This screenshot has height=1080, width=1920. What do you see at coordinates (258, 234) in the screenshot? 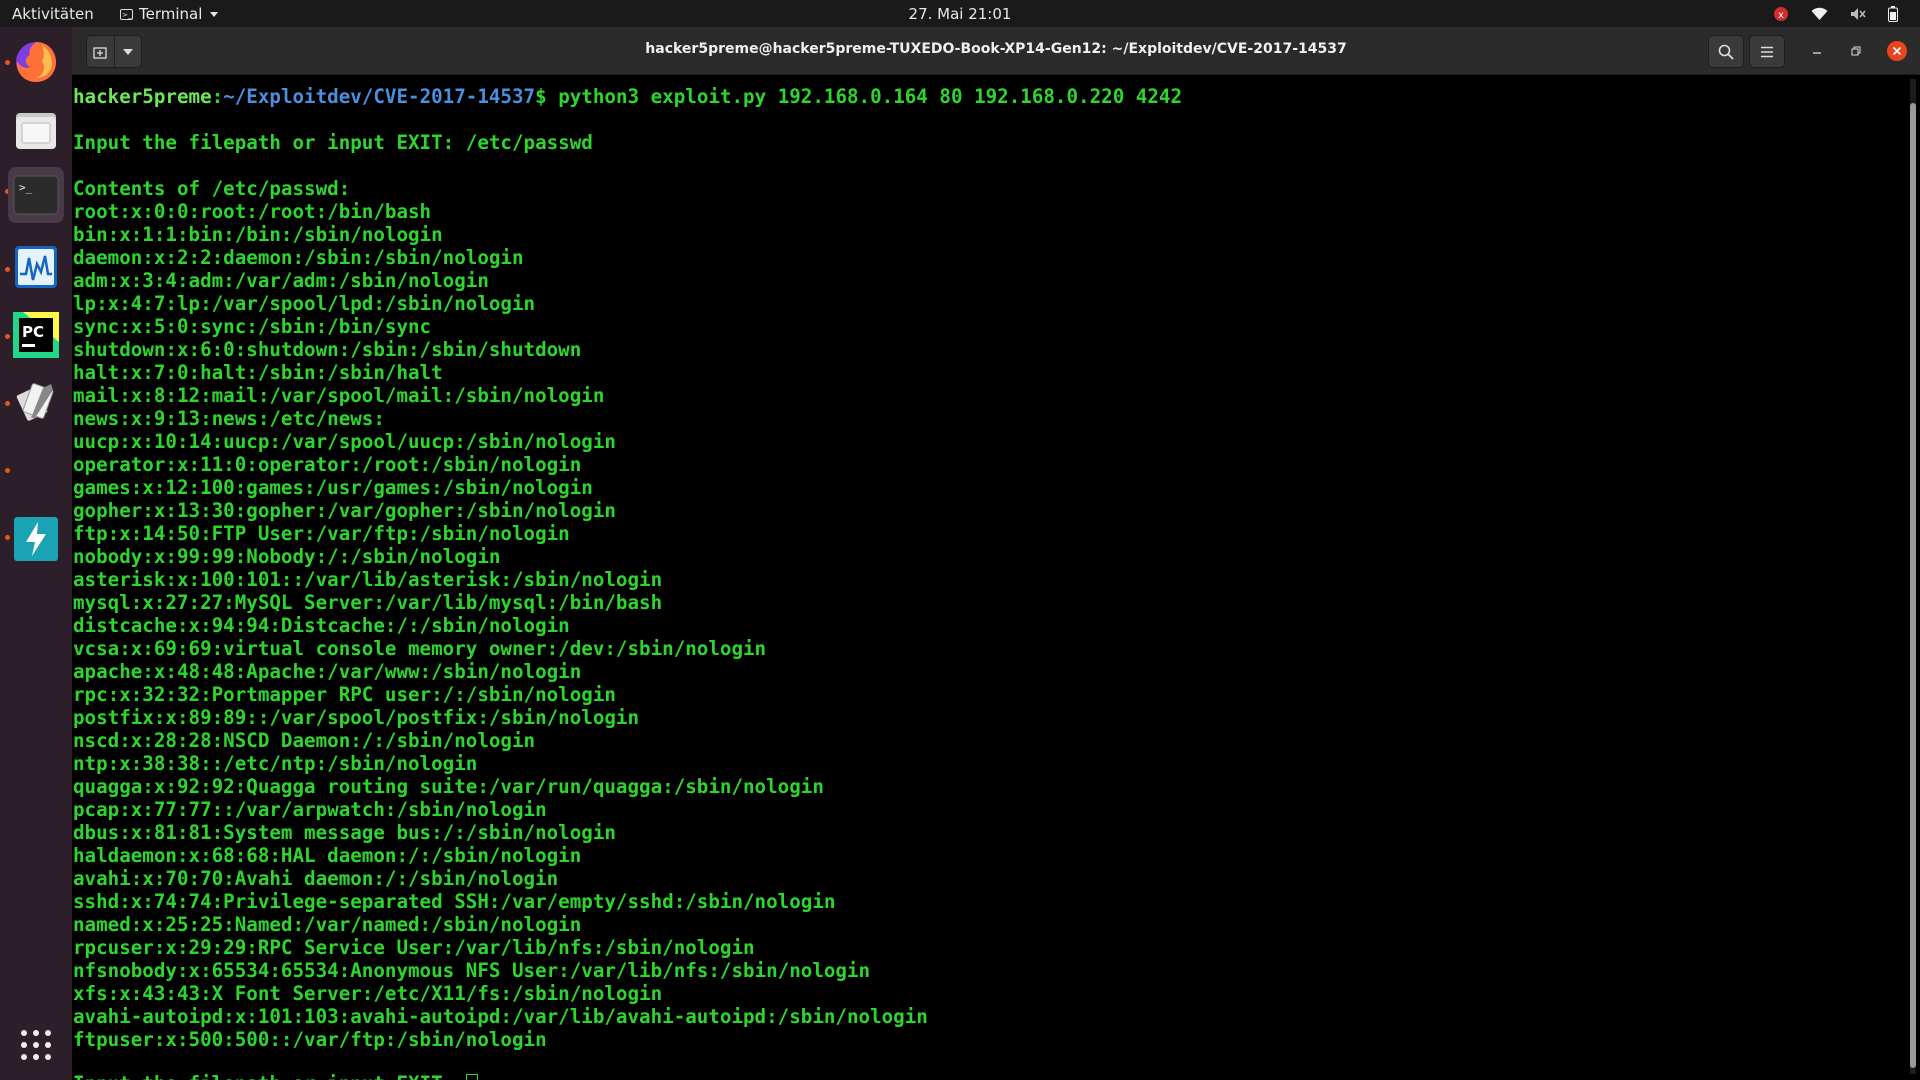
I see `passwd-line: bin:x:1:1:bin:/bin:/sbin/nologin` at bounding box center [258, 234].